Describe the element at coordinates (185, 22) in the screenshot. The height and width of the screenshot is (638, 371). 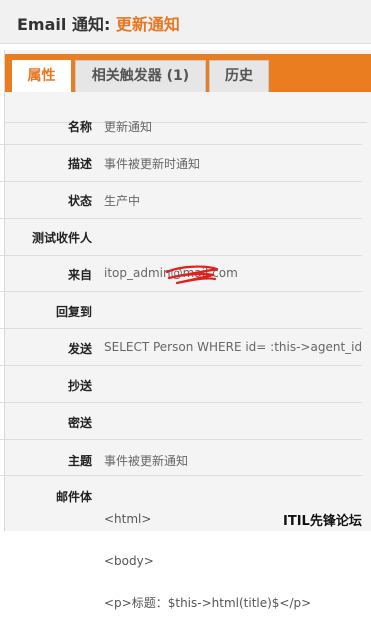
I see `title-bar: Email 通知: 更新通知` at that location.